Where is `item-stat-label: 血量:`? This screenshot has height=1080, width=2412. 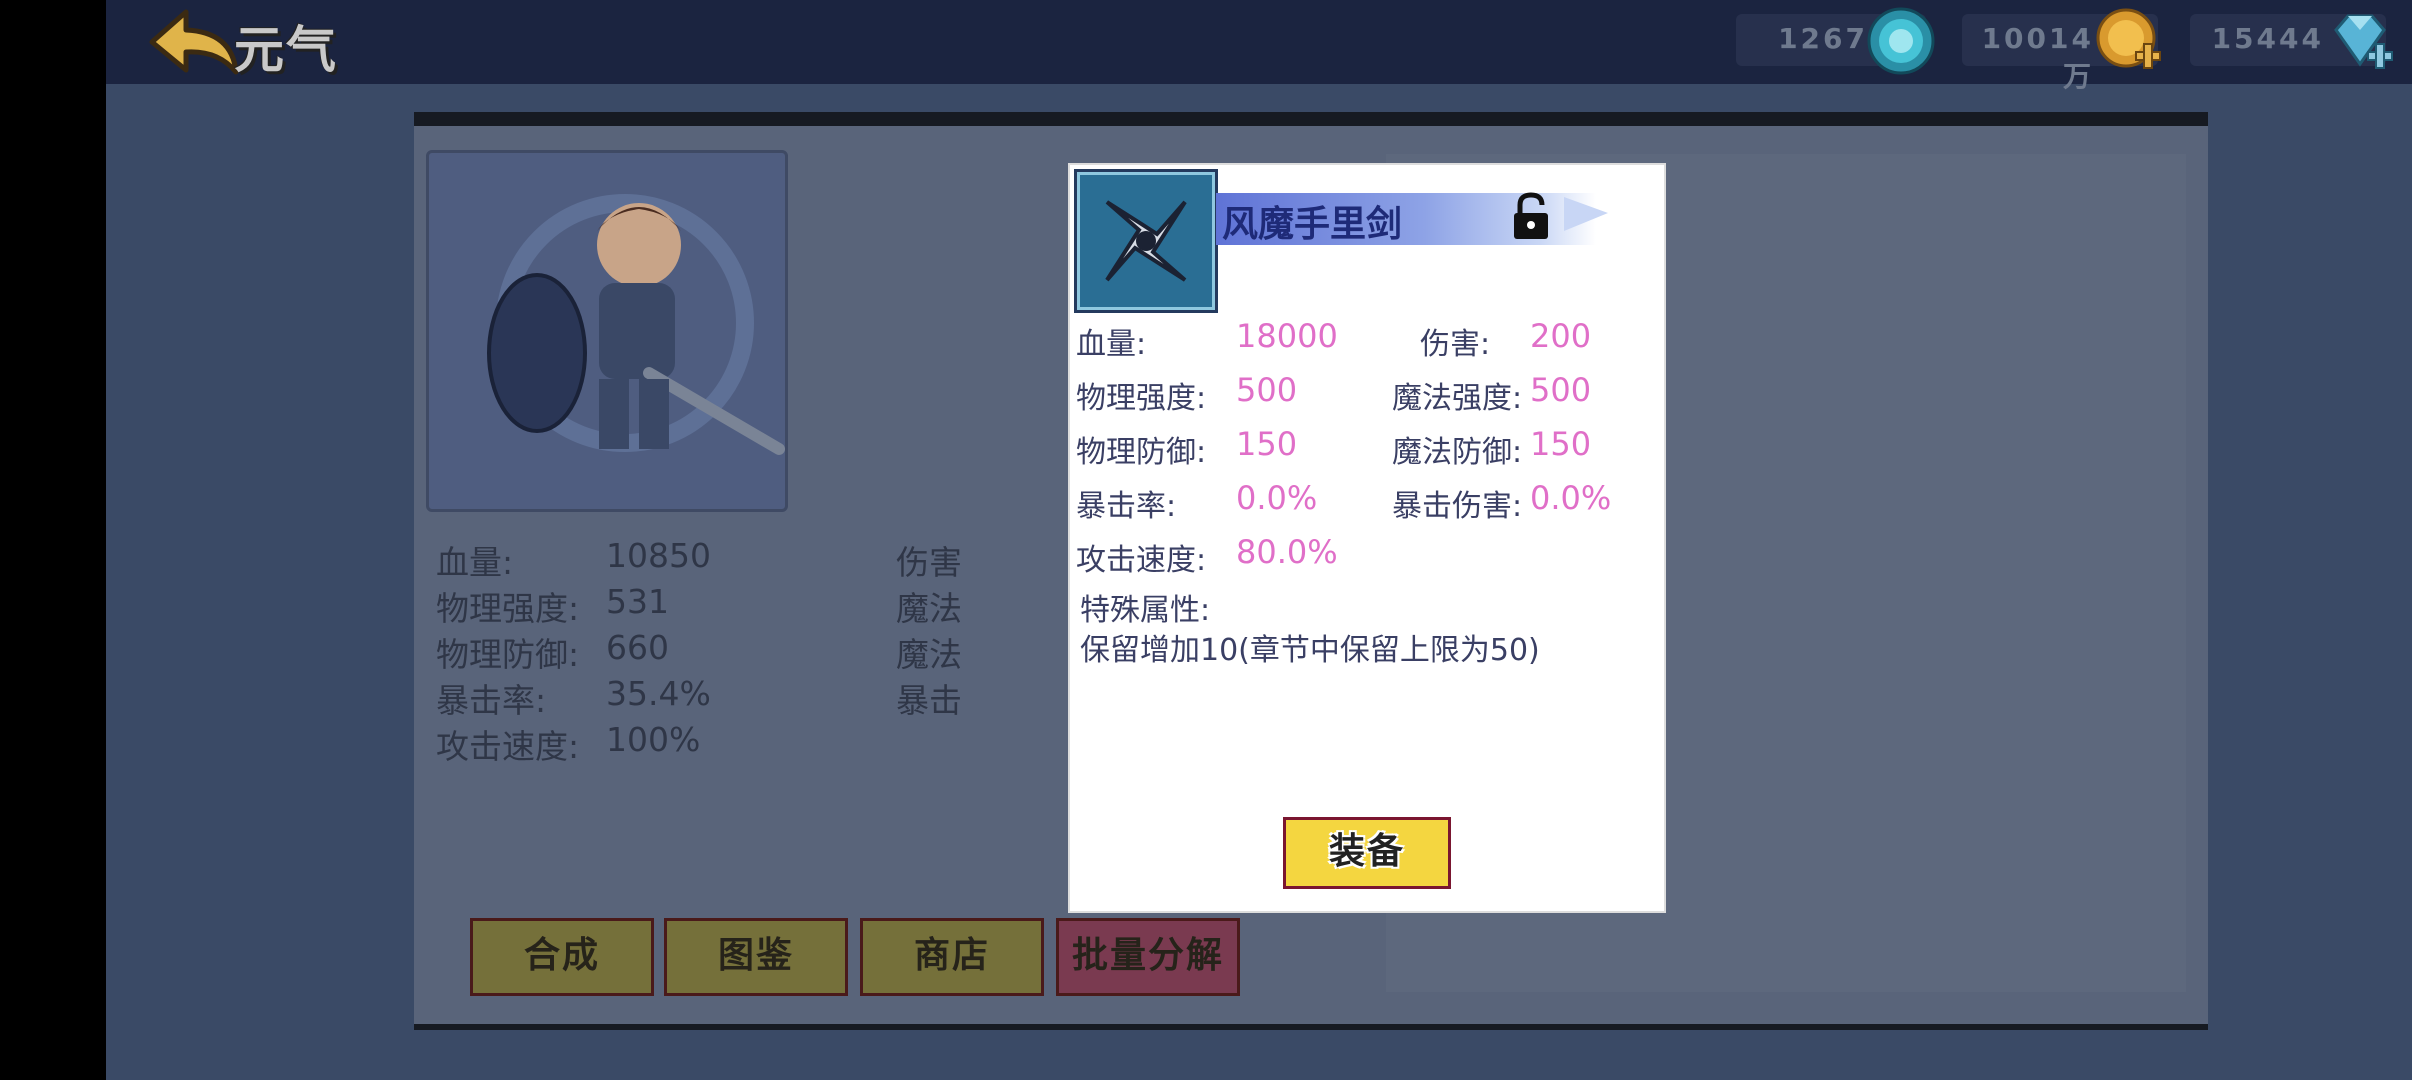
item-stat-label: 血量: is located at coordinates (1111, 344).